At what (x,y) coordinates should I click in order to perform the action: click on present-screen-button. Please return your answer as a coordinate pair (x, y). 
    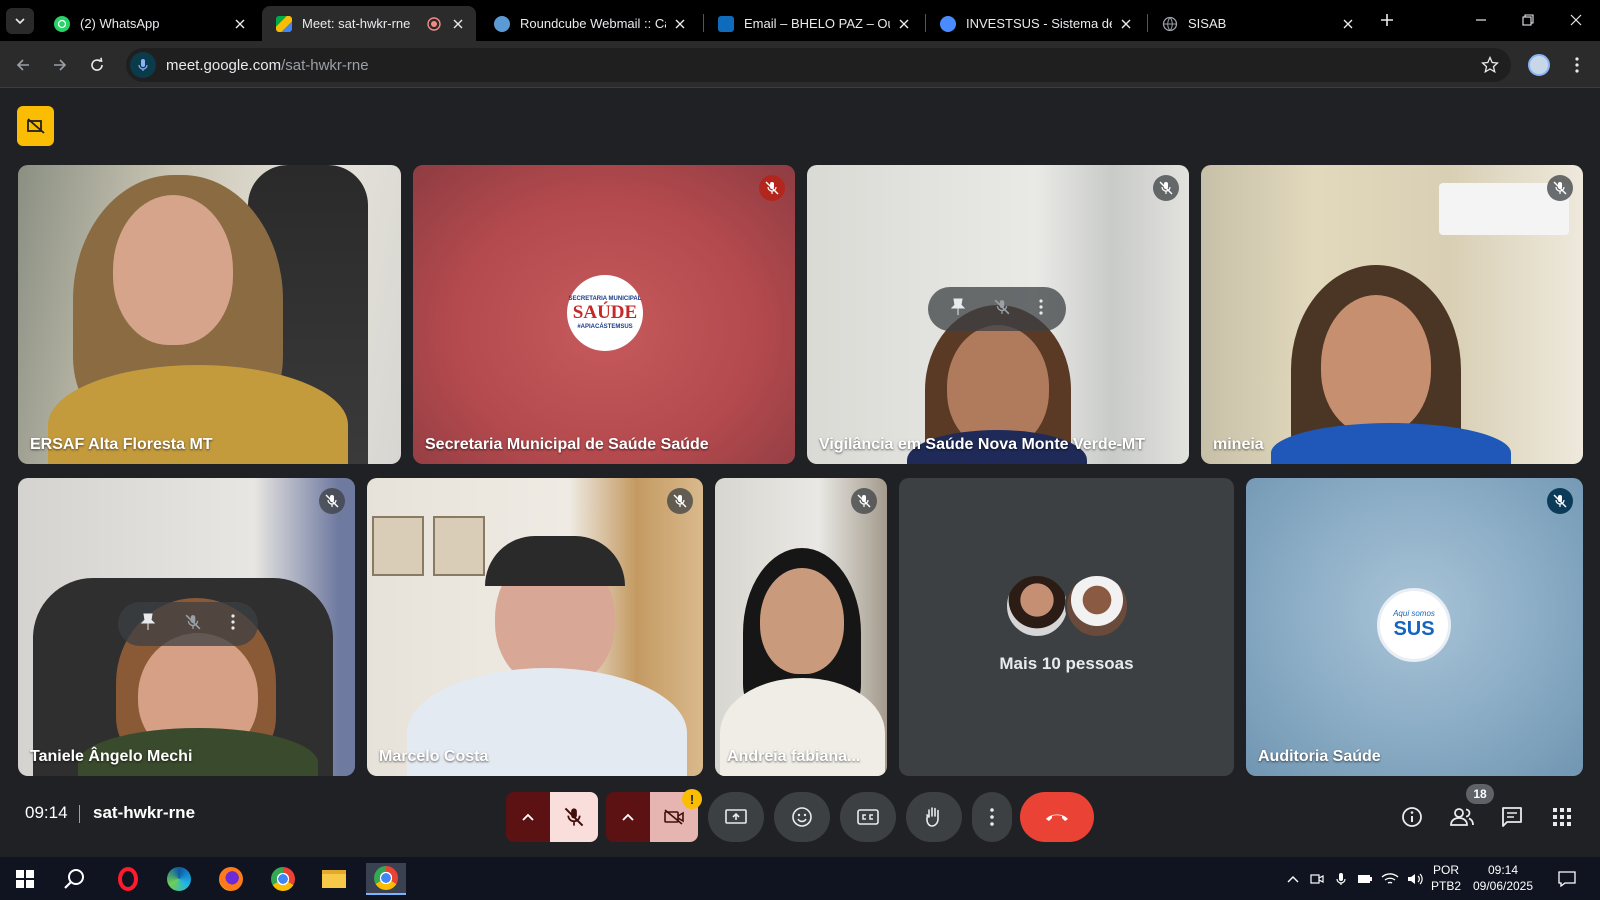
    Looking at the image, I should click on (736, 817).